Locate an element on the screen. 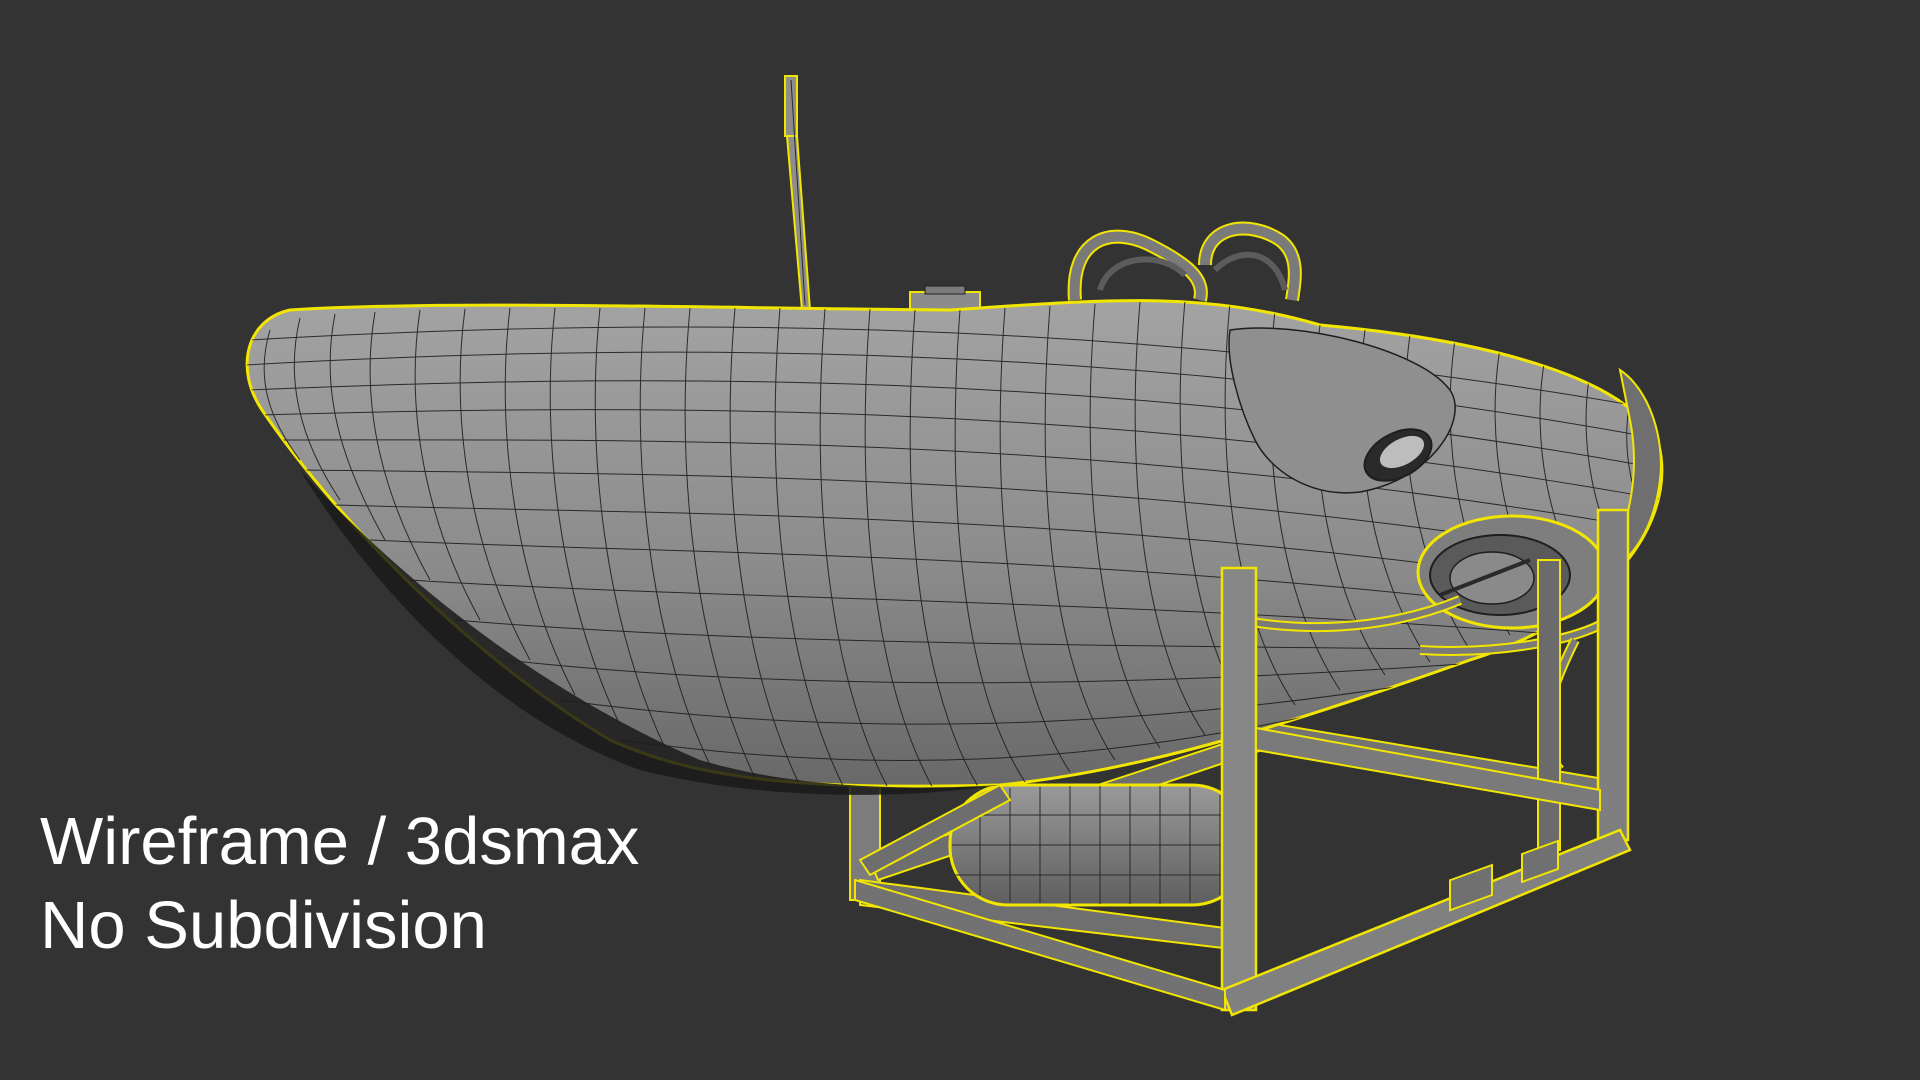 This screenshot has width=1920, height=1080. caption-line-render-mode: Wireframe / 3dsmax is located at coordinates (340, 841).